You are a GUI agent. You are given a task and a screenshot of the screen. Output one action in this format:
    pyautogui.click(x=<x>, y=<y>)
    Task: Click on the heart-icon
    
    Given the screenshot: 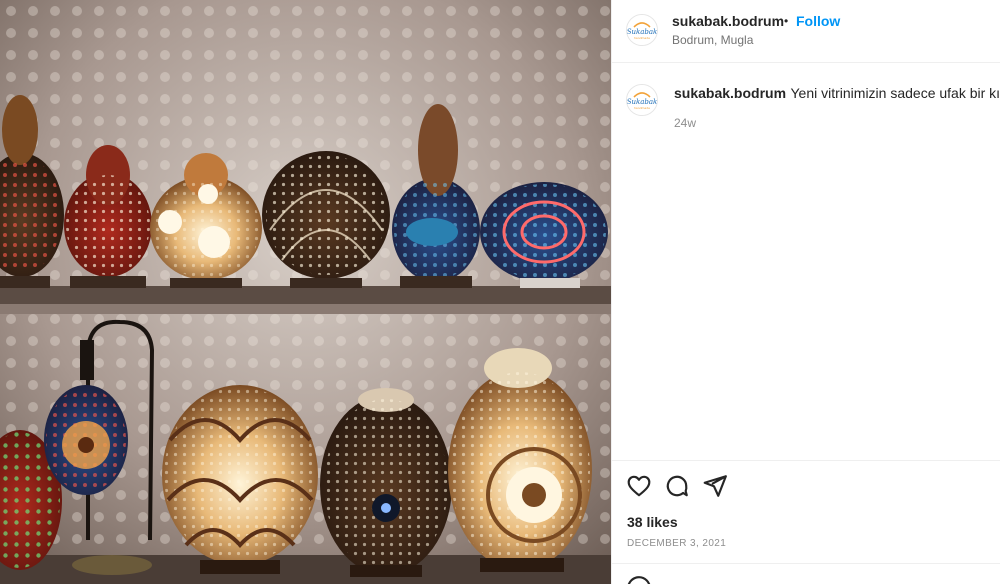 What is the action you would take?
    pyautogui.click(x=639, y=486)
    